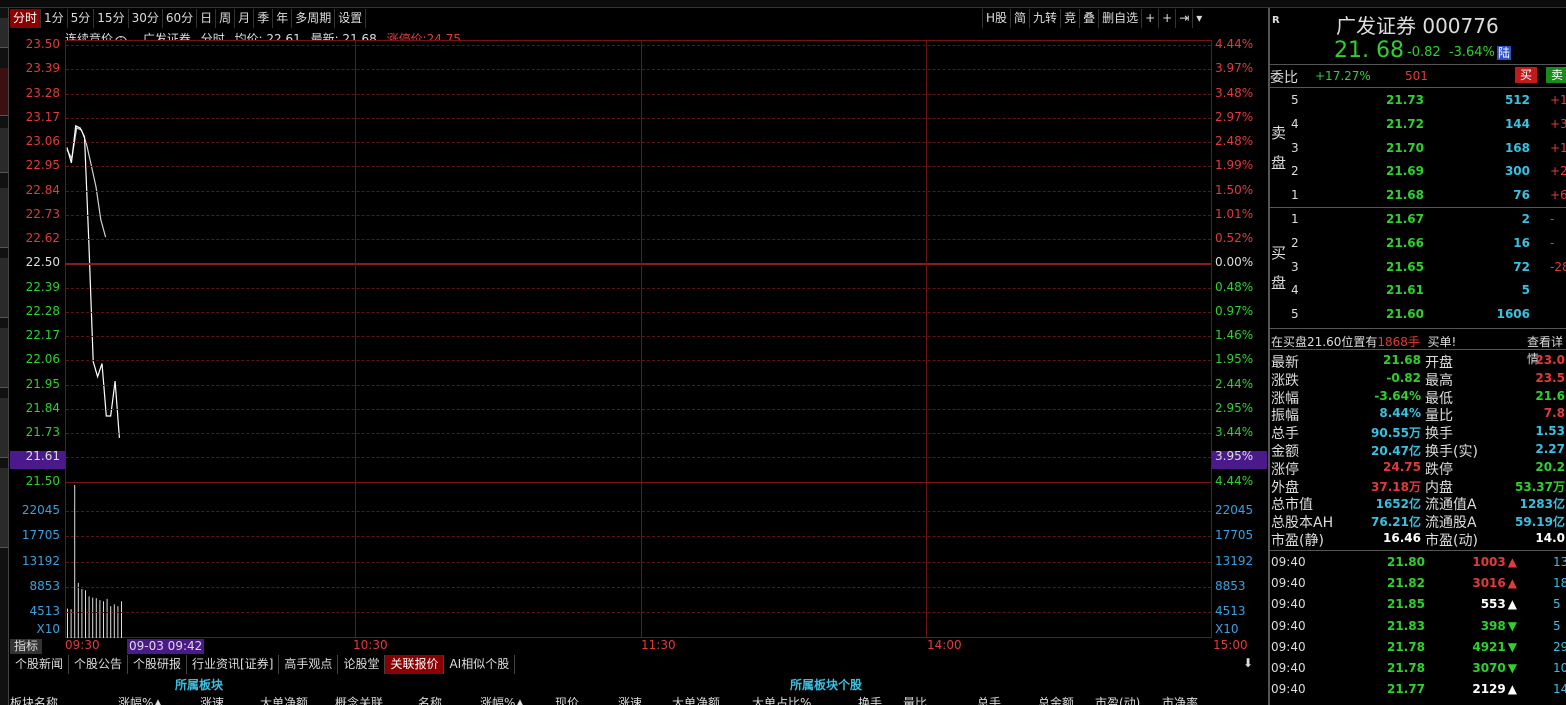 This screenshot has height=705, width=1566. What do you see at coordinates (264, 18) in the screenshot?
I see `period-tab: 季` at bounding box center [264, 18].